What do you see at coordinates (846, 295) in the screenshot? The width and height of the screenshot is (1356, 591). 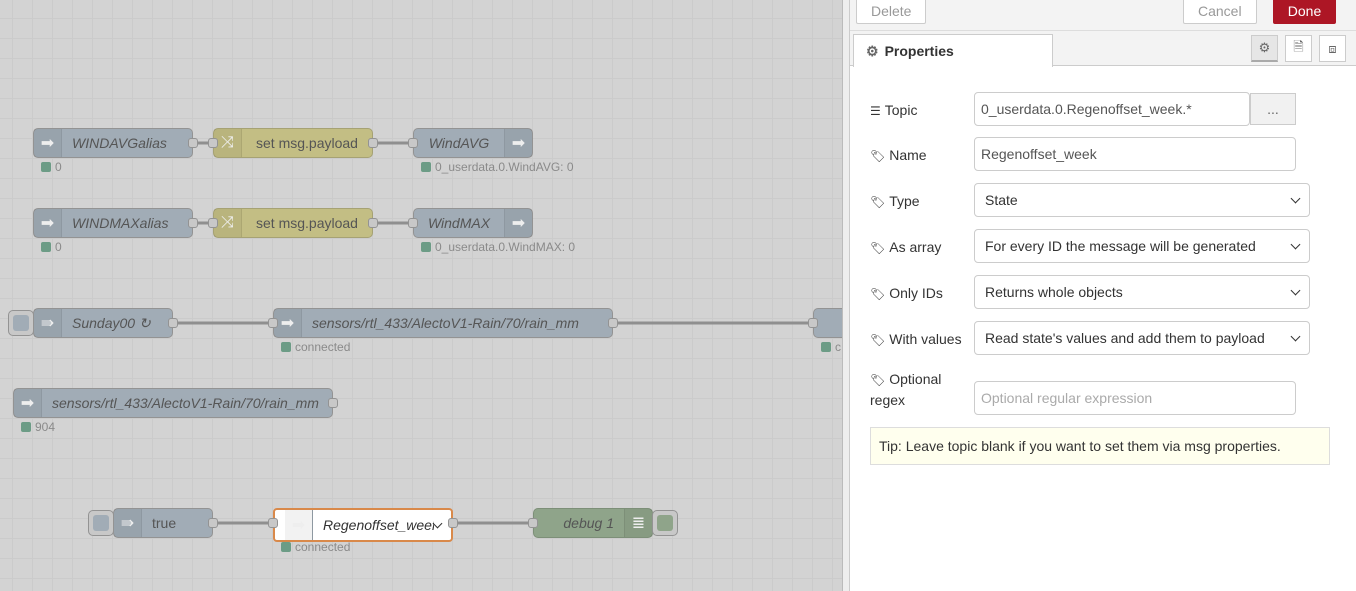 I see `panel-resize-handle` at bounding box center [846, 295].